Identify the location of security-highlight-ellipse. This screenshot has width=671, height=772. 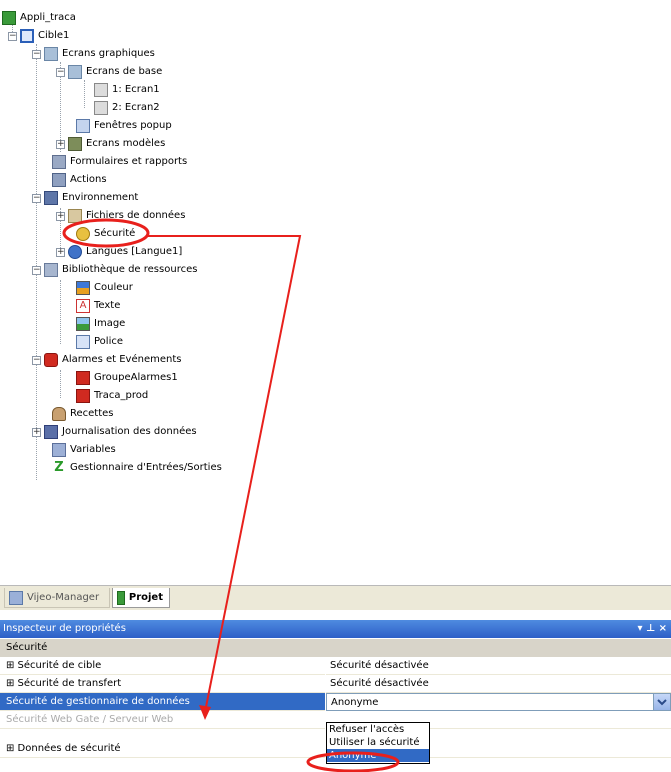
(106, 233).